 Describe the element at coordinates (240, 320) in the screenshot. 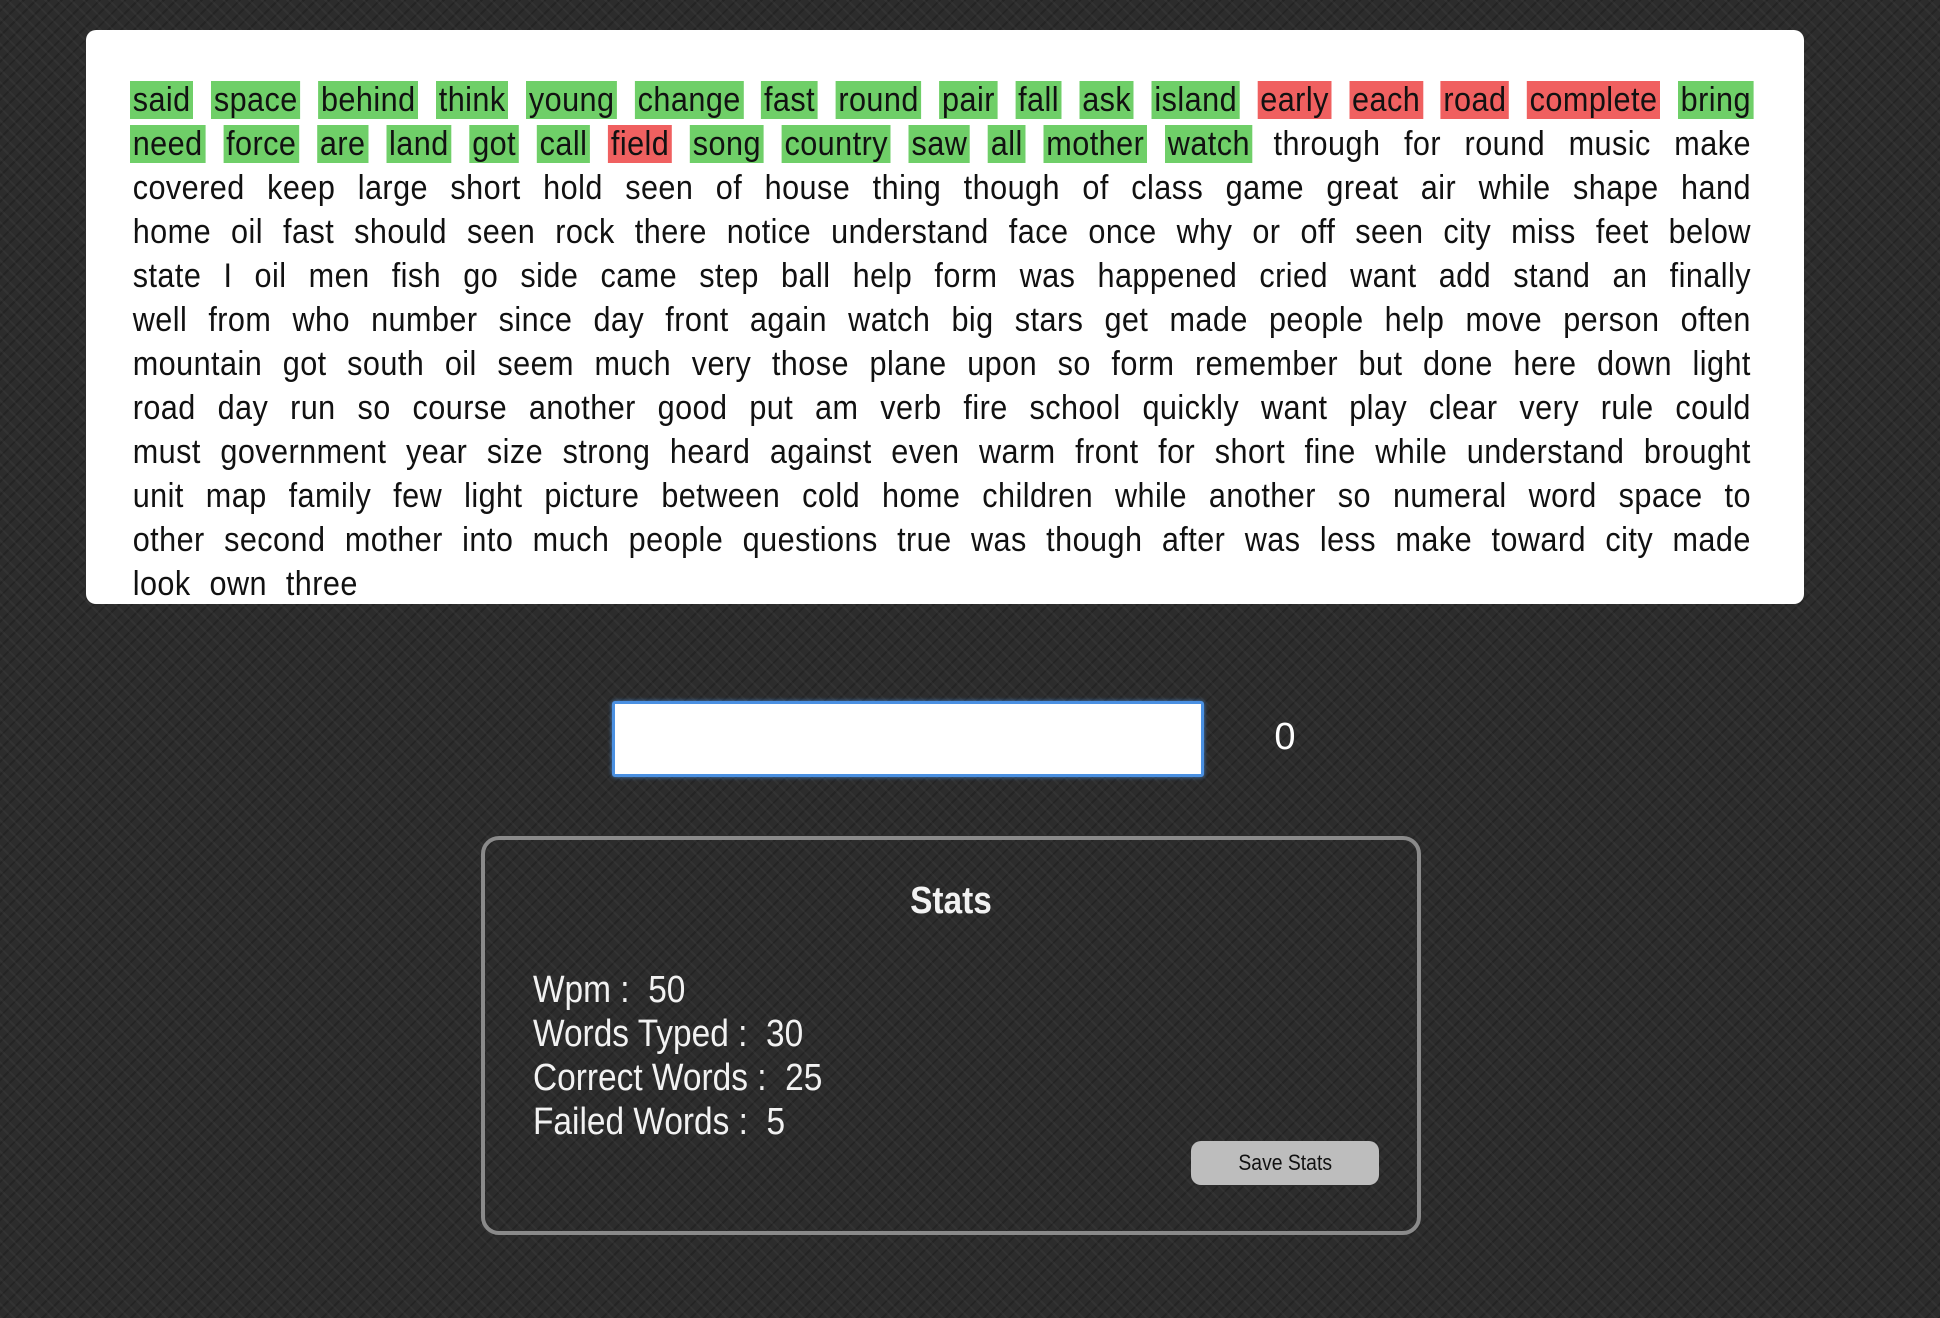

I see `word-pending: from` at that location.